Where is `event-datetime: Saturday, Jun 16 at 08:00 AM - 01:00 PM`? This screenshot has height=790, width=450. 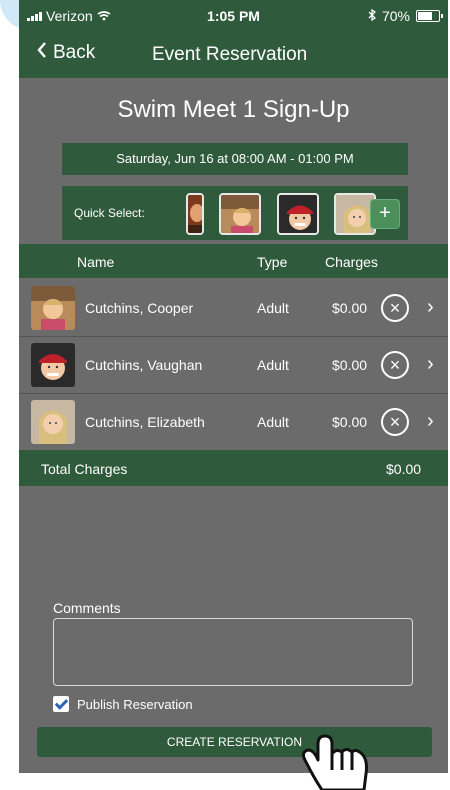 event-datetime: Saturday, Jun 16 at 08:00 AM - 01:00 PM is located at coordinates (235, 159).